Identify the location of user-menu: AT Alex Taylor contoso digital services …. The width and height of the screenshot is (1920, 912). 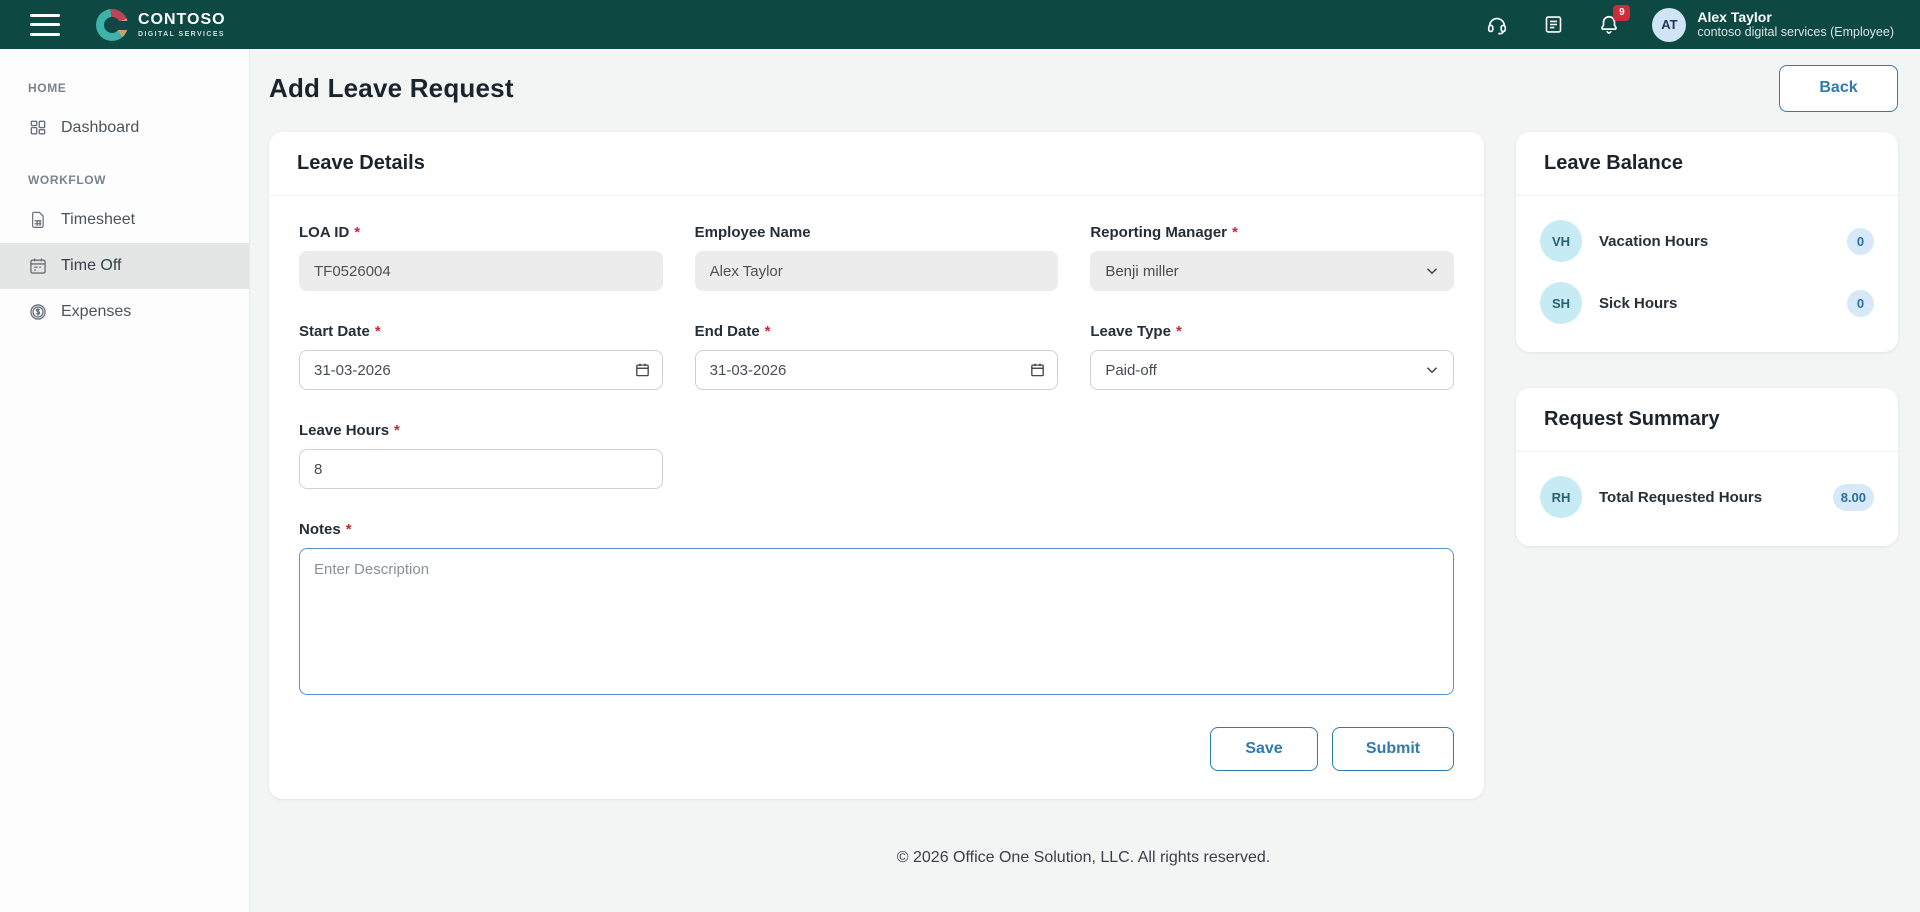
(1773, 24).